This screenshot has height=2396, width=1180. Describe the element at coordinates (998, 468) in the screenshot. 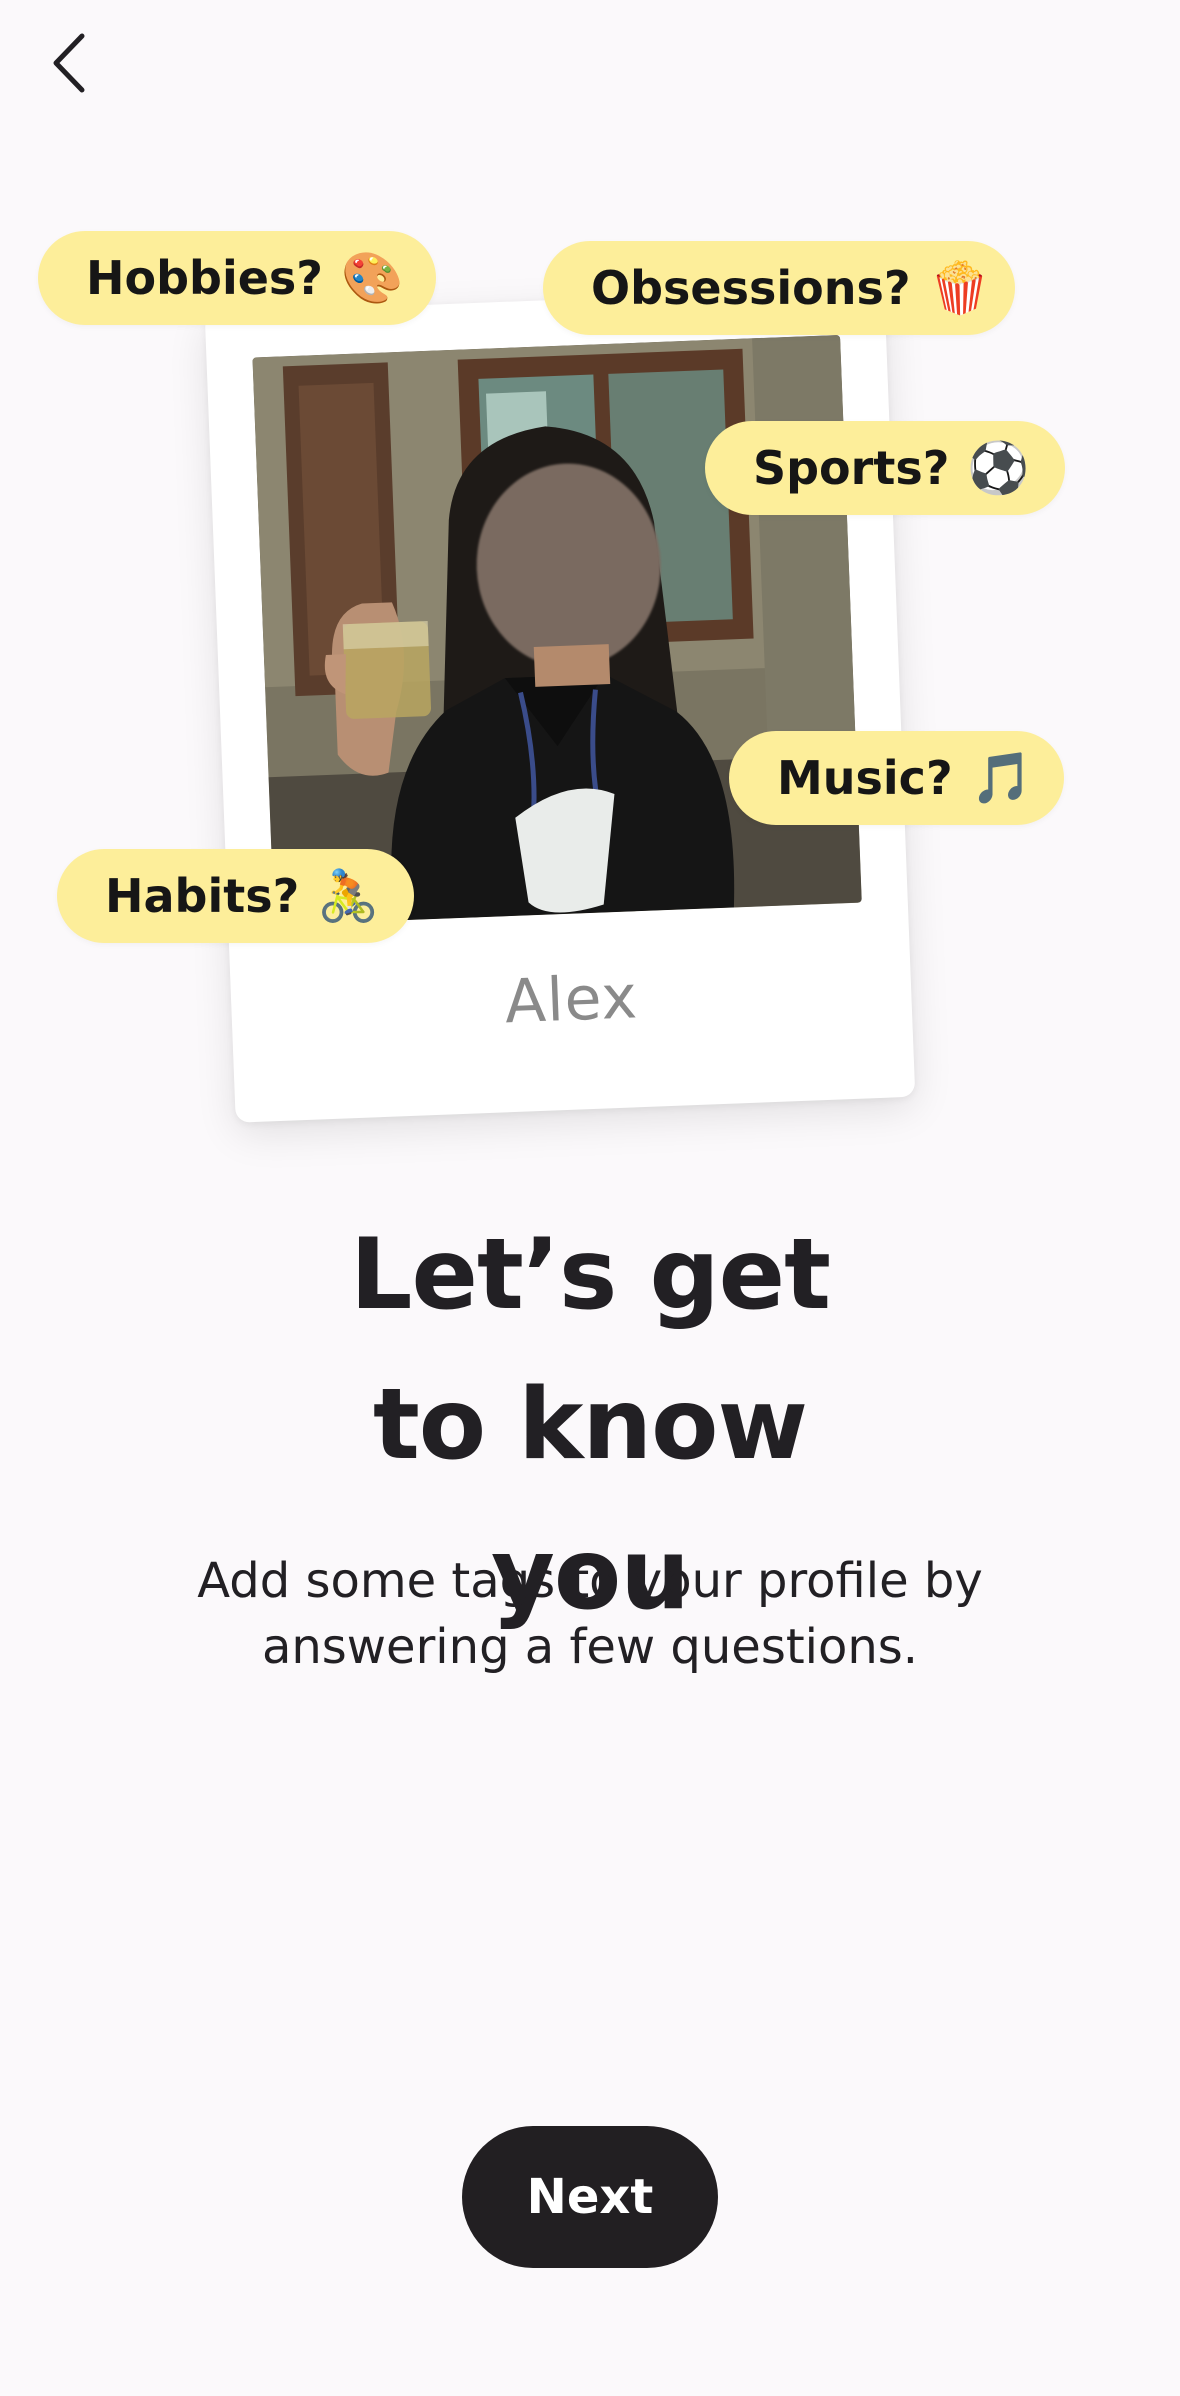

I see `soccer-ball-icon: ⚽` at that location.